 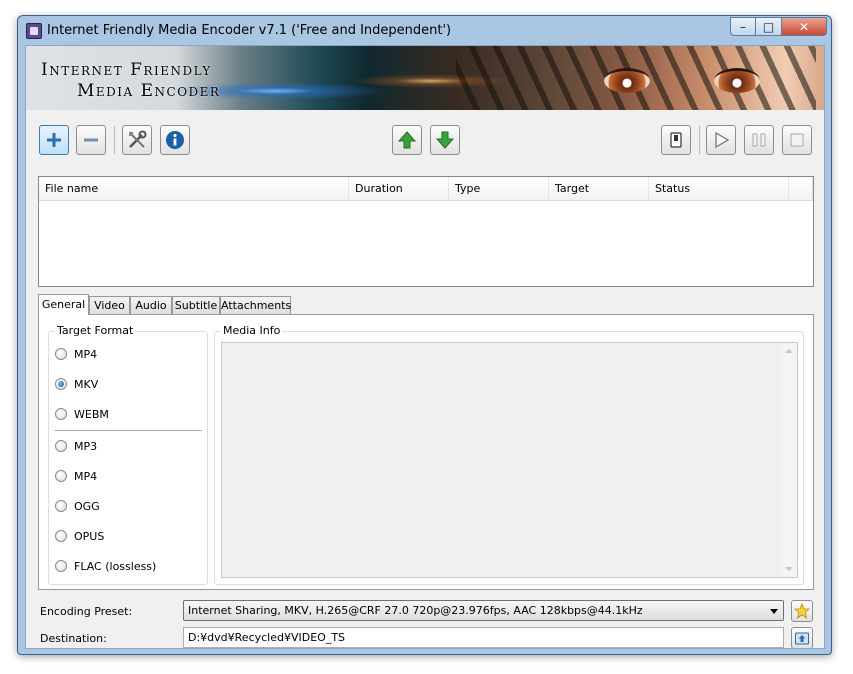 I want to click on close-button: ✕, so click(x=804, y=26).